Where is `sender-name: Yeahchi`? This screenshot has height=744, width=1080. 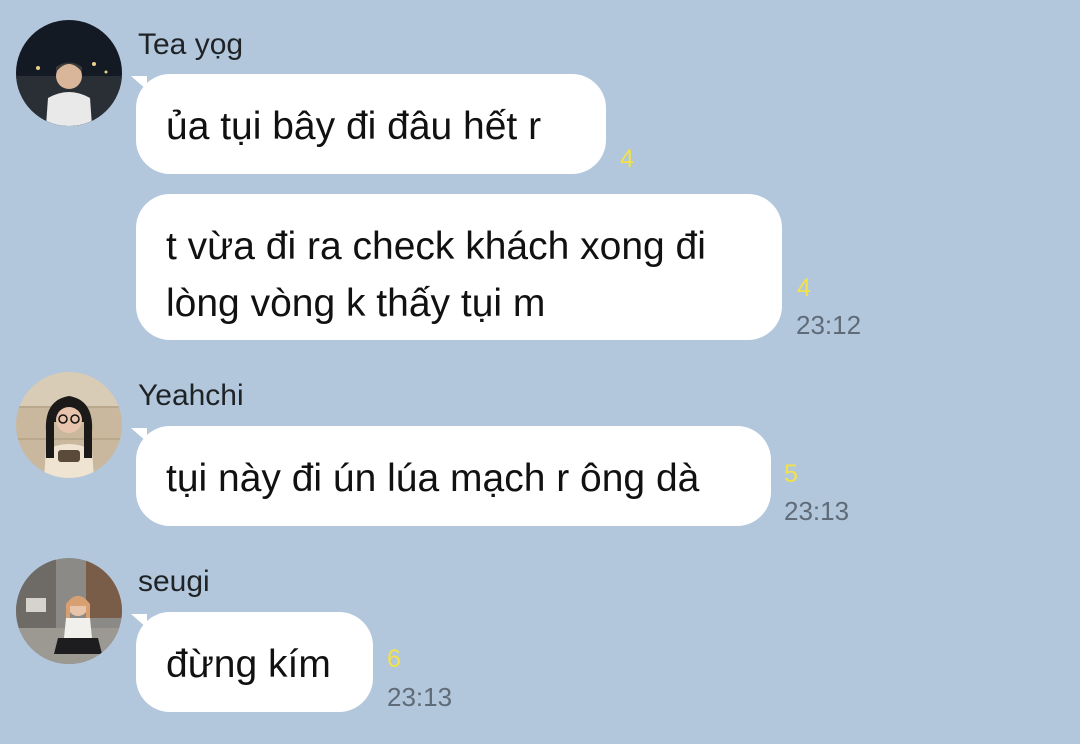
sender-name: Yeahchi is located at coordinates (191, 395).